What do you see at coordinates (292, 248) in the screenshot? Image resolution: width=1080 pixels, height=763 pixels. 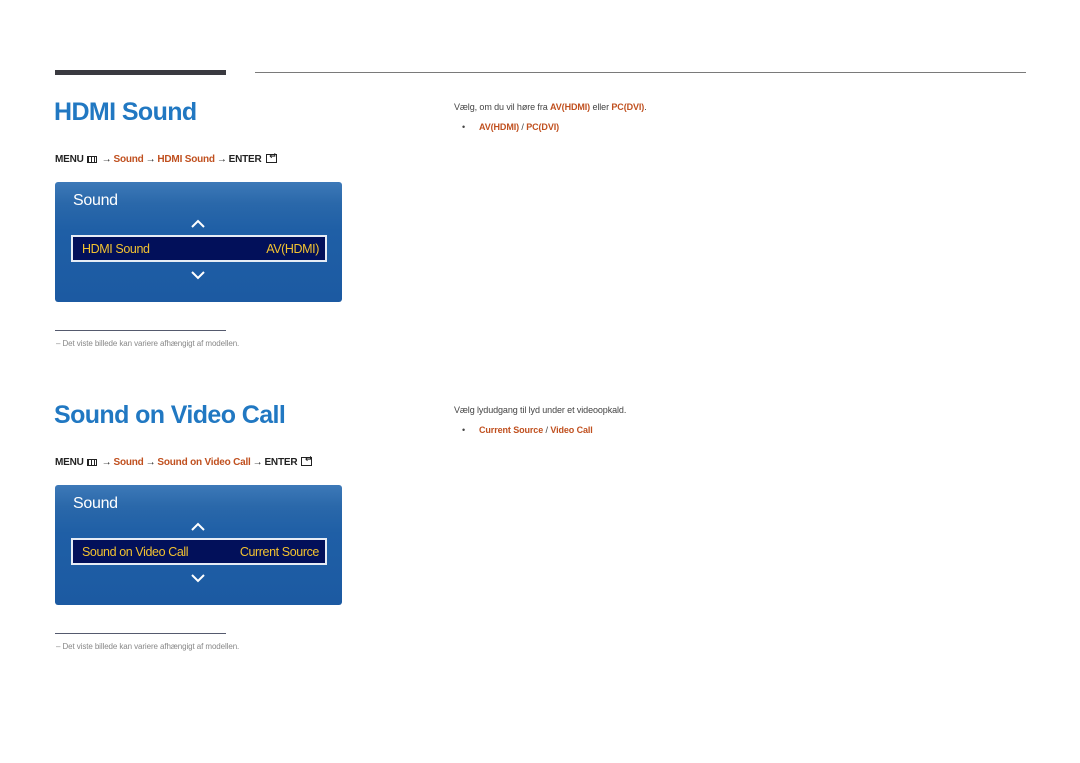 I see `osd-item-value: AV(HDMI)` at bounding box center [292, 248].